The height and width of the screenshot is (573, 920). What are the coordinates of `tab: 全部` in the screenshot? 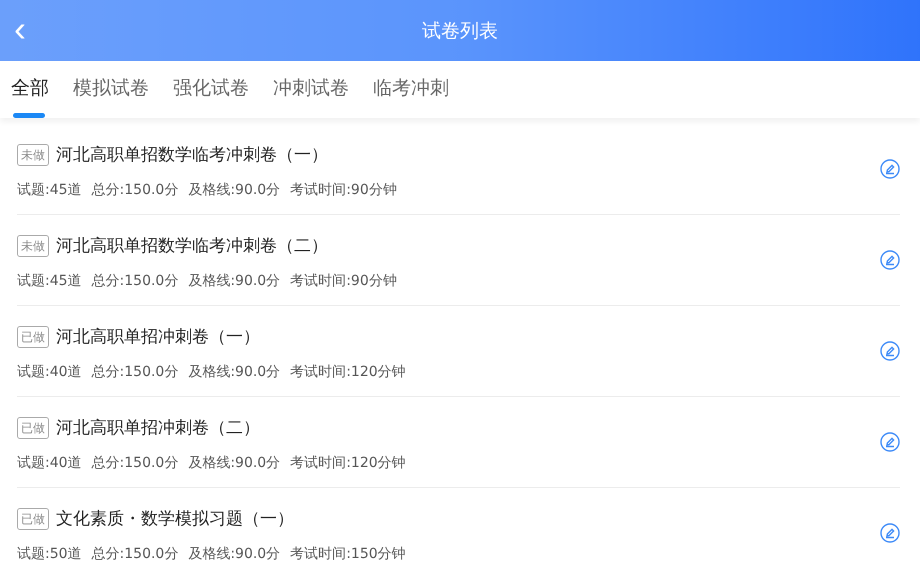 It's located at (30, 89).